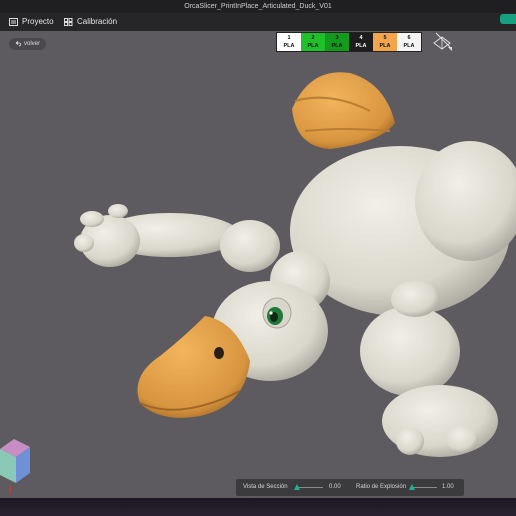 The height and width of the screenshot is (516, 516). I want to click on filament-number: 4, so click(361, 38).